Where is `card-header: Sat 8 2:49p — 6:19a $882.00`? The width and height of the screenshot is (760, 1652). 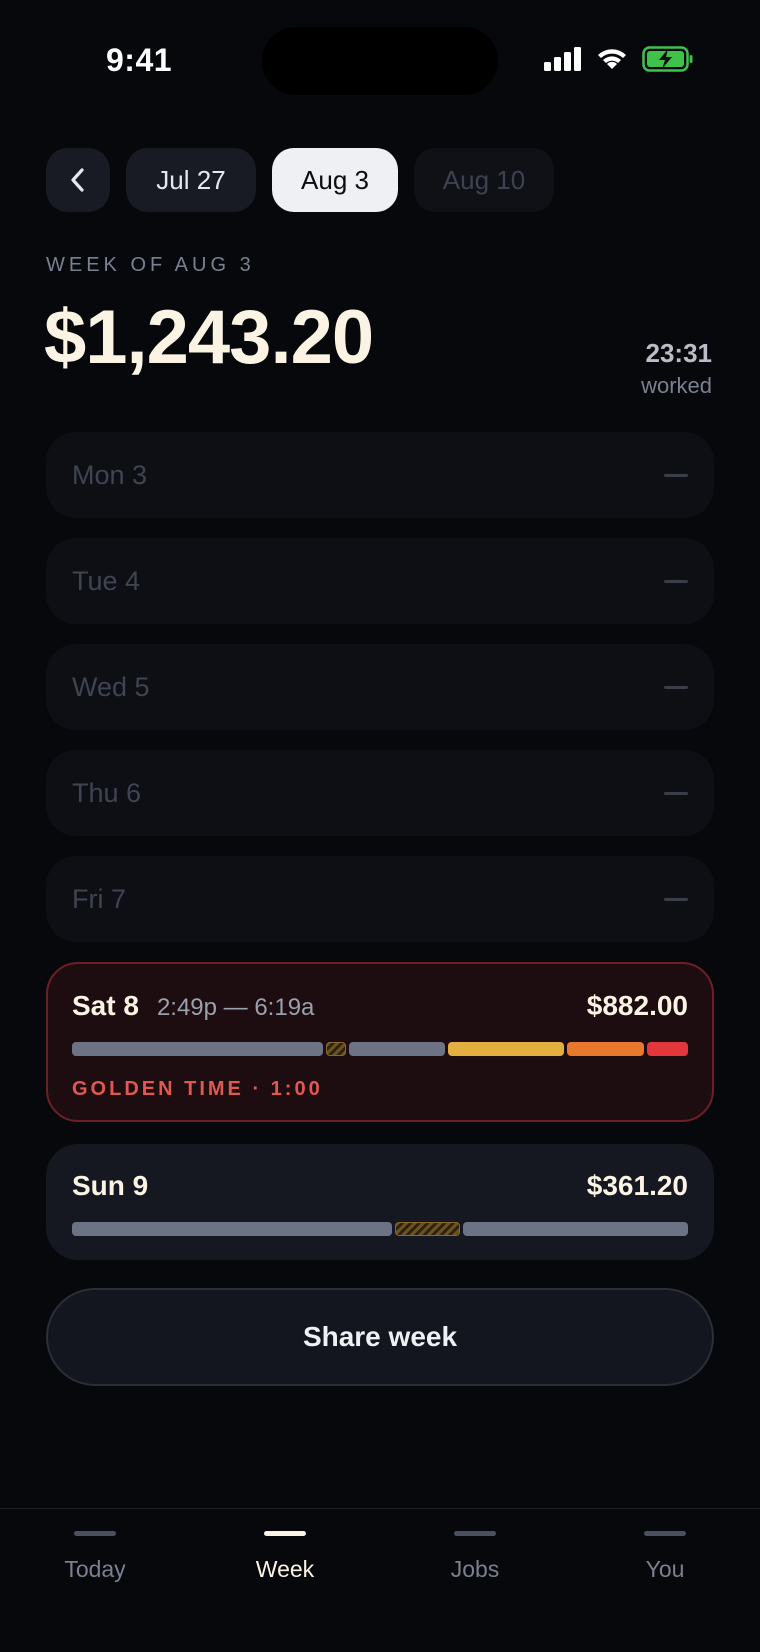
card-header: Sat 8 2:49p — 6:19a $882.00 is located at coordinates (380, 1006).